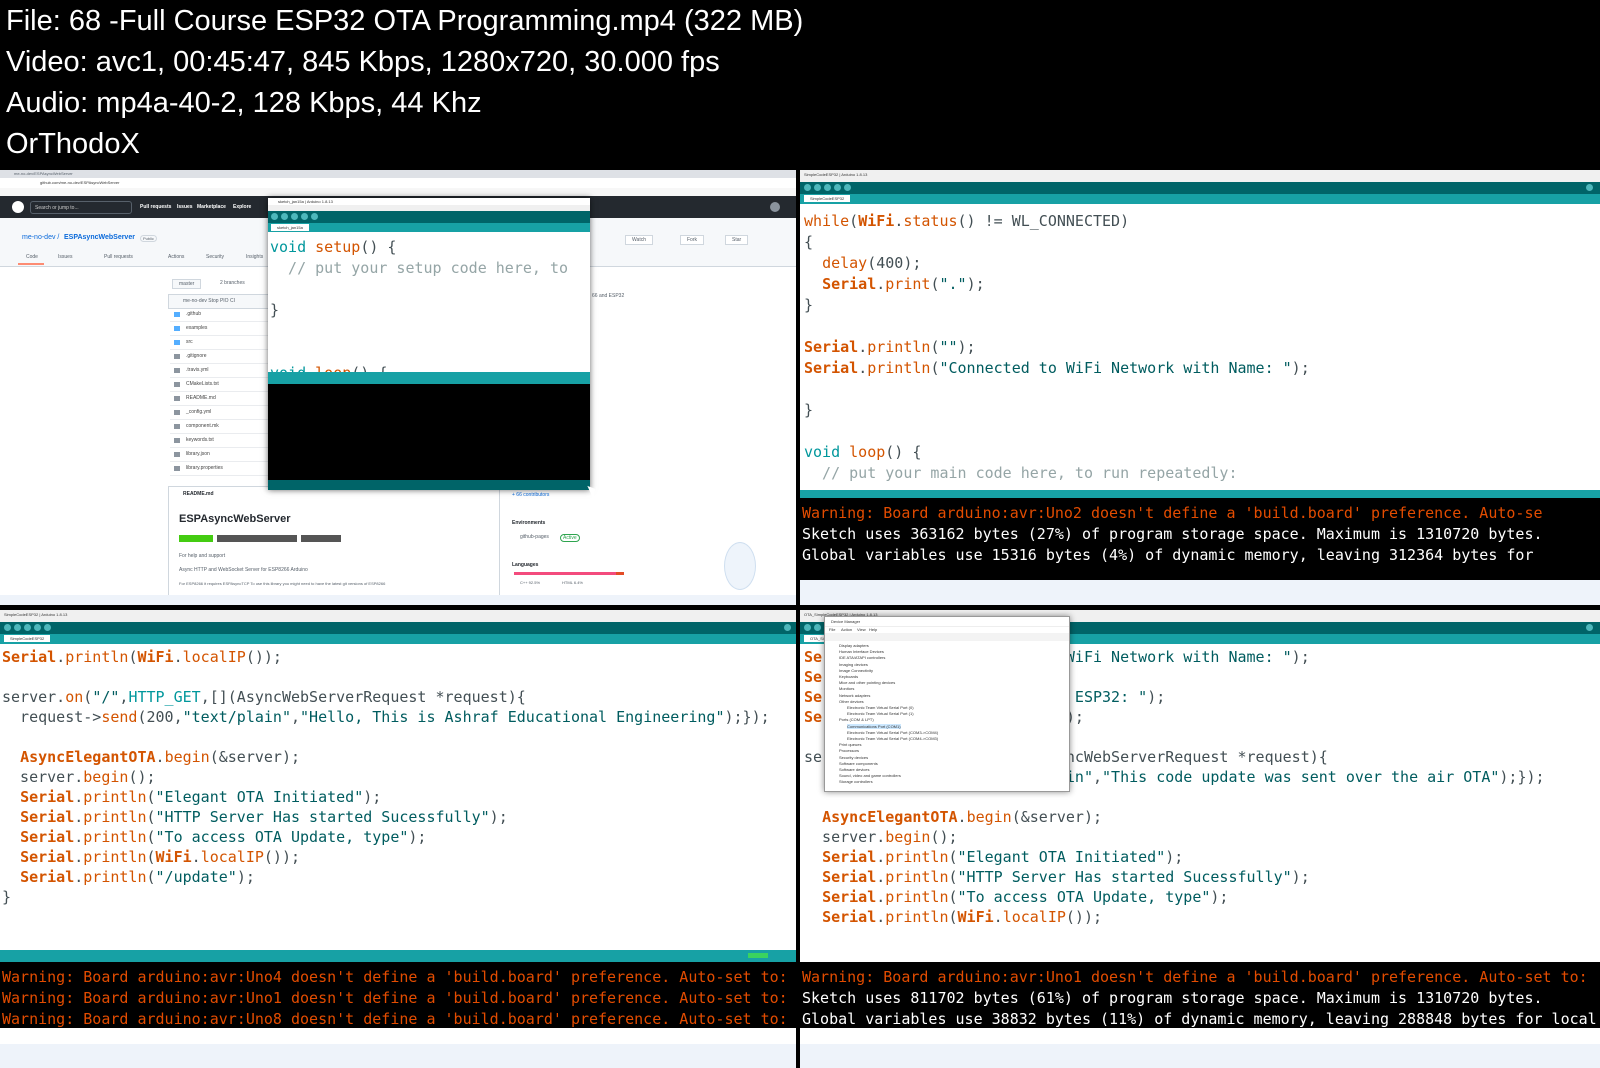  I want to click on star-button: Star, so click(737, 240).